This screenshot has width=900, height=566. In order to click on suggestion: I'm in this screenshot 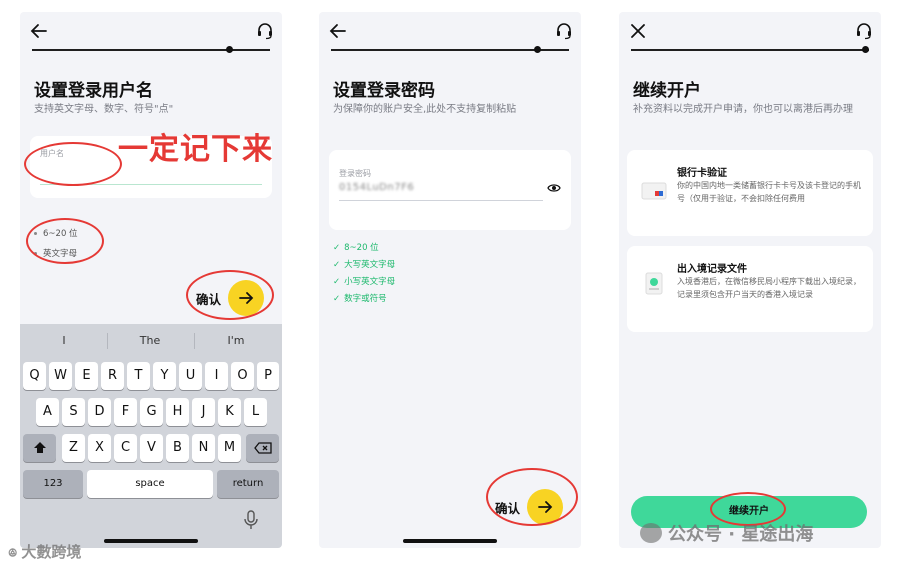, I will do `click(236, 340)`.